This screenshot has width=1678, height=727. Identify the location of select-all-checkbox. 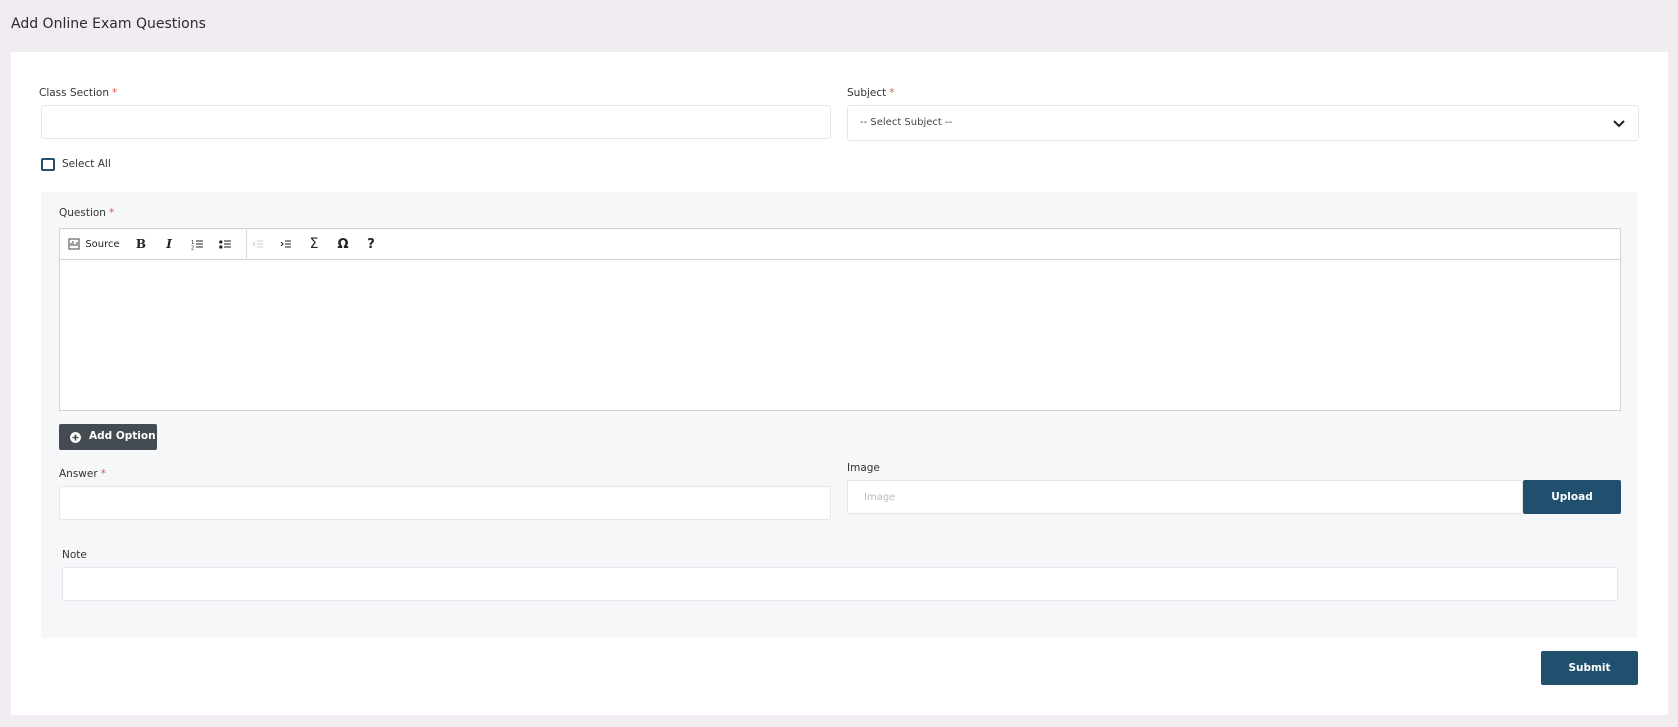
(48, 164).